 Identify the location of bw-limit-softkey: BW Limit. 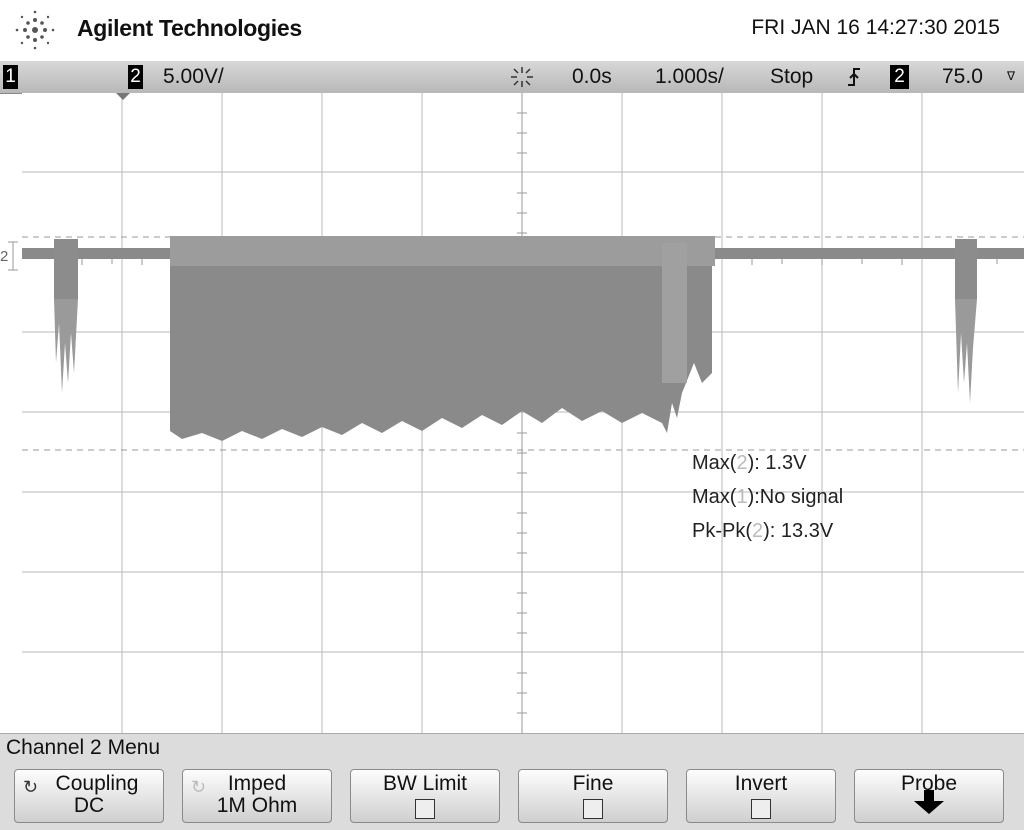
(425, 796).